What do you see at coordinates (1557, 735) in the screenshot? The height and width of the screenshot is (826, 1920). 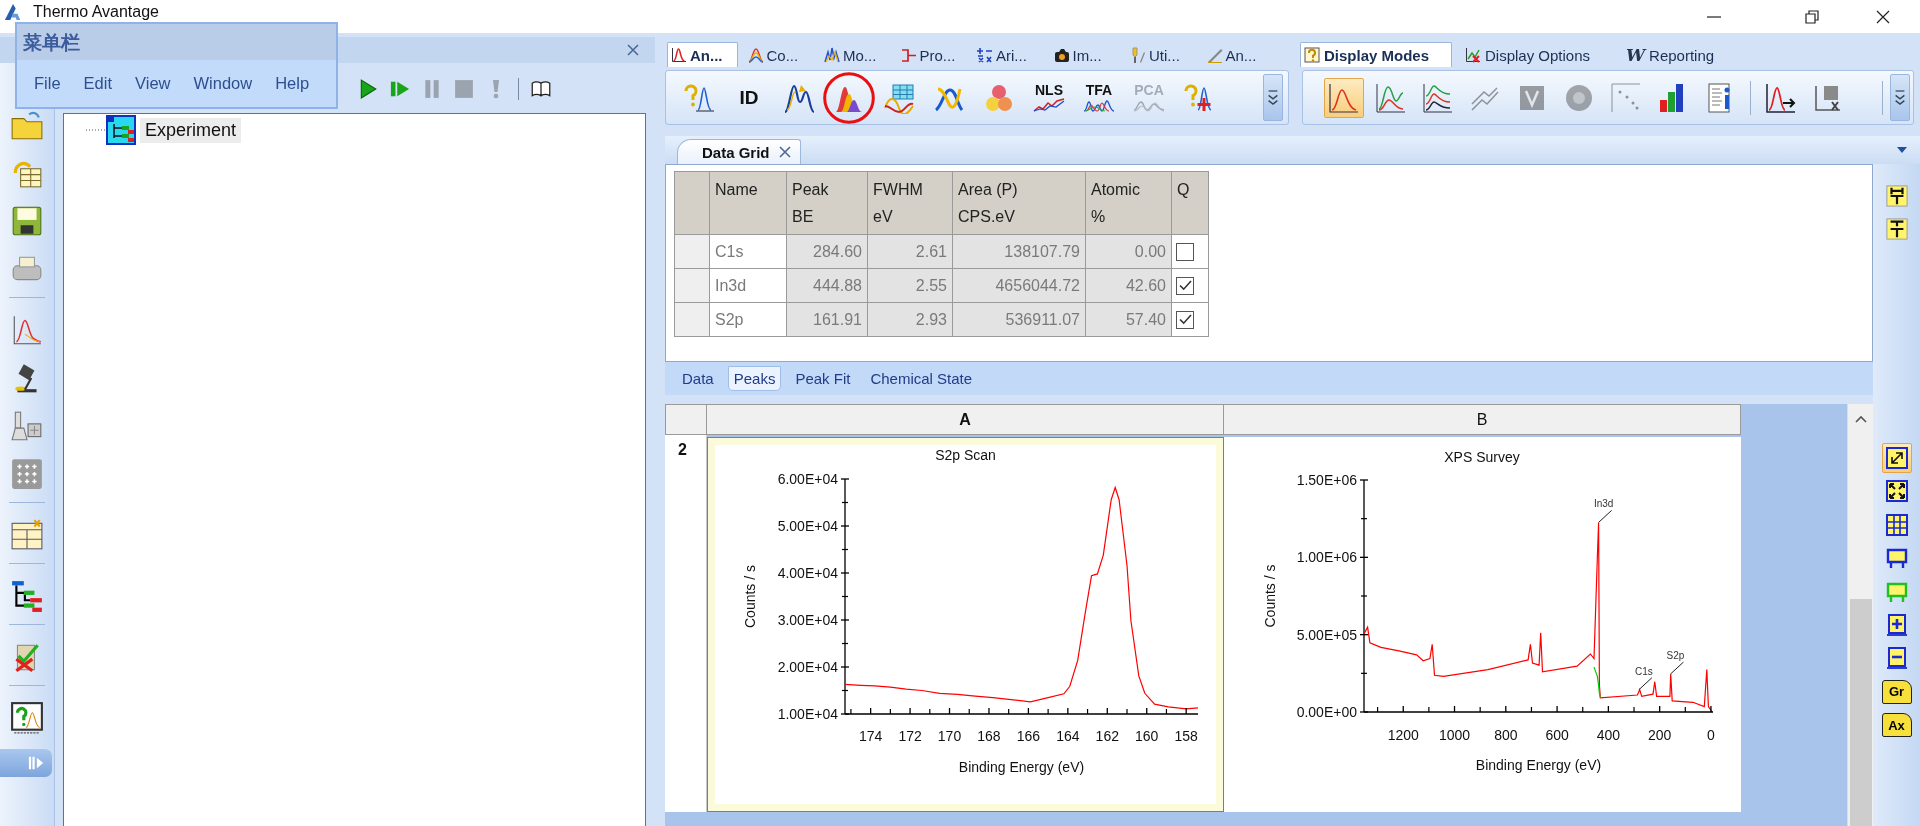 I see `tick-label: 600` at bounding box center [1557, 735].